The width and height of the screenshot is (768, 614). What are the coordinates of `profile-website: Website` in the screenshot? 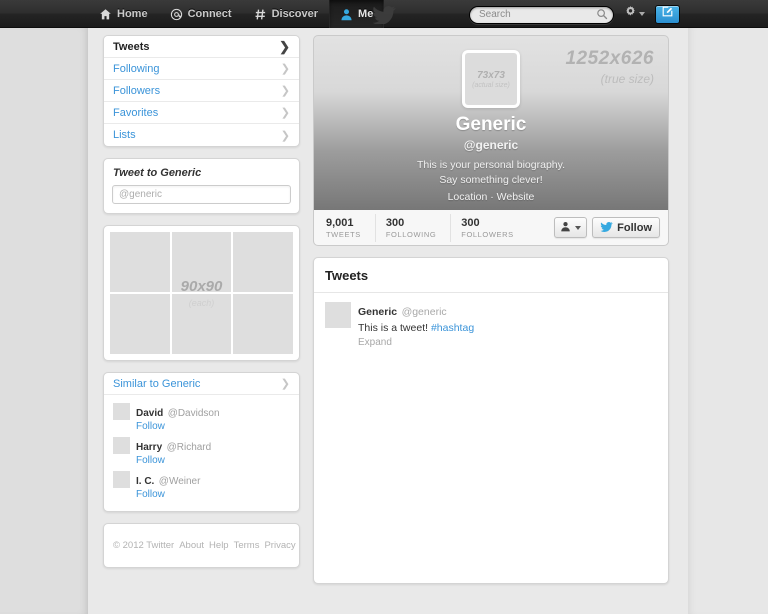 It's located at (516, 197).